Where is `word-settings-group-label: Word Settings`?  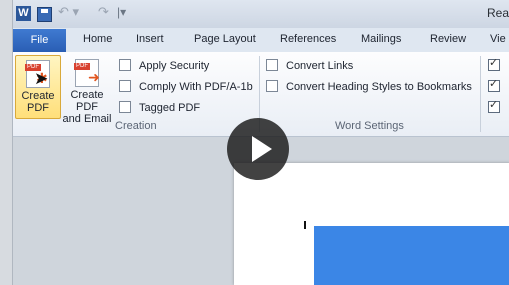
word-settings-group-label: Word Settings is located at coordinates (369, 126).